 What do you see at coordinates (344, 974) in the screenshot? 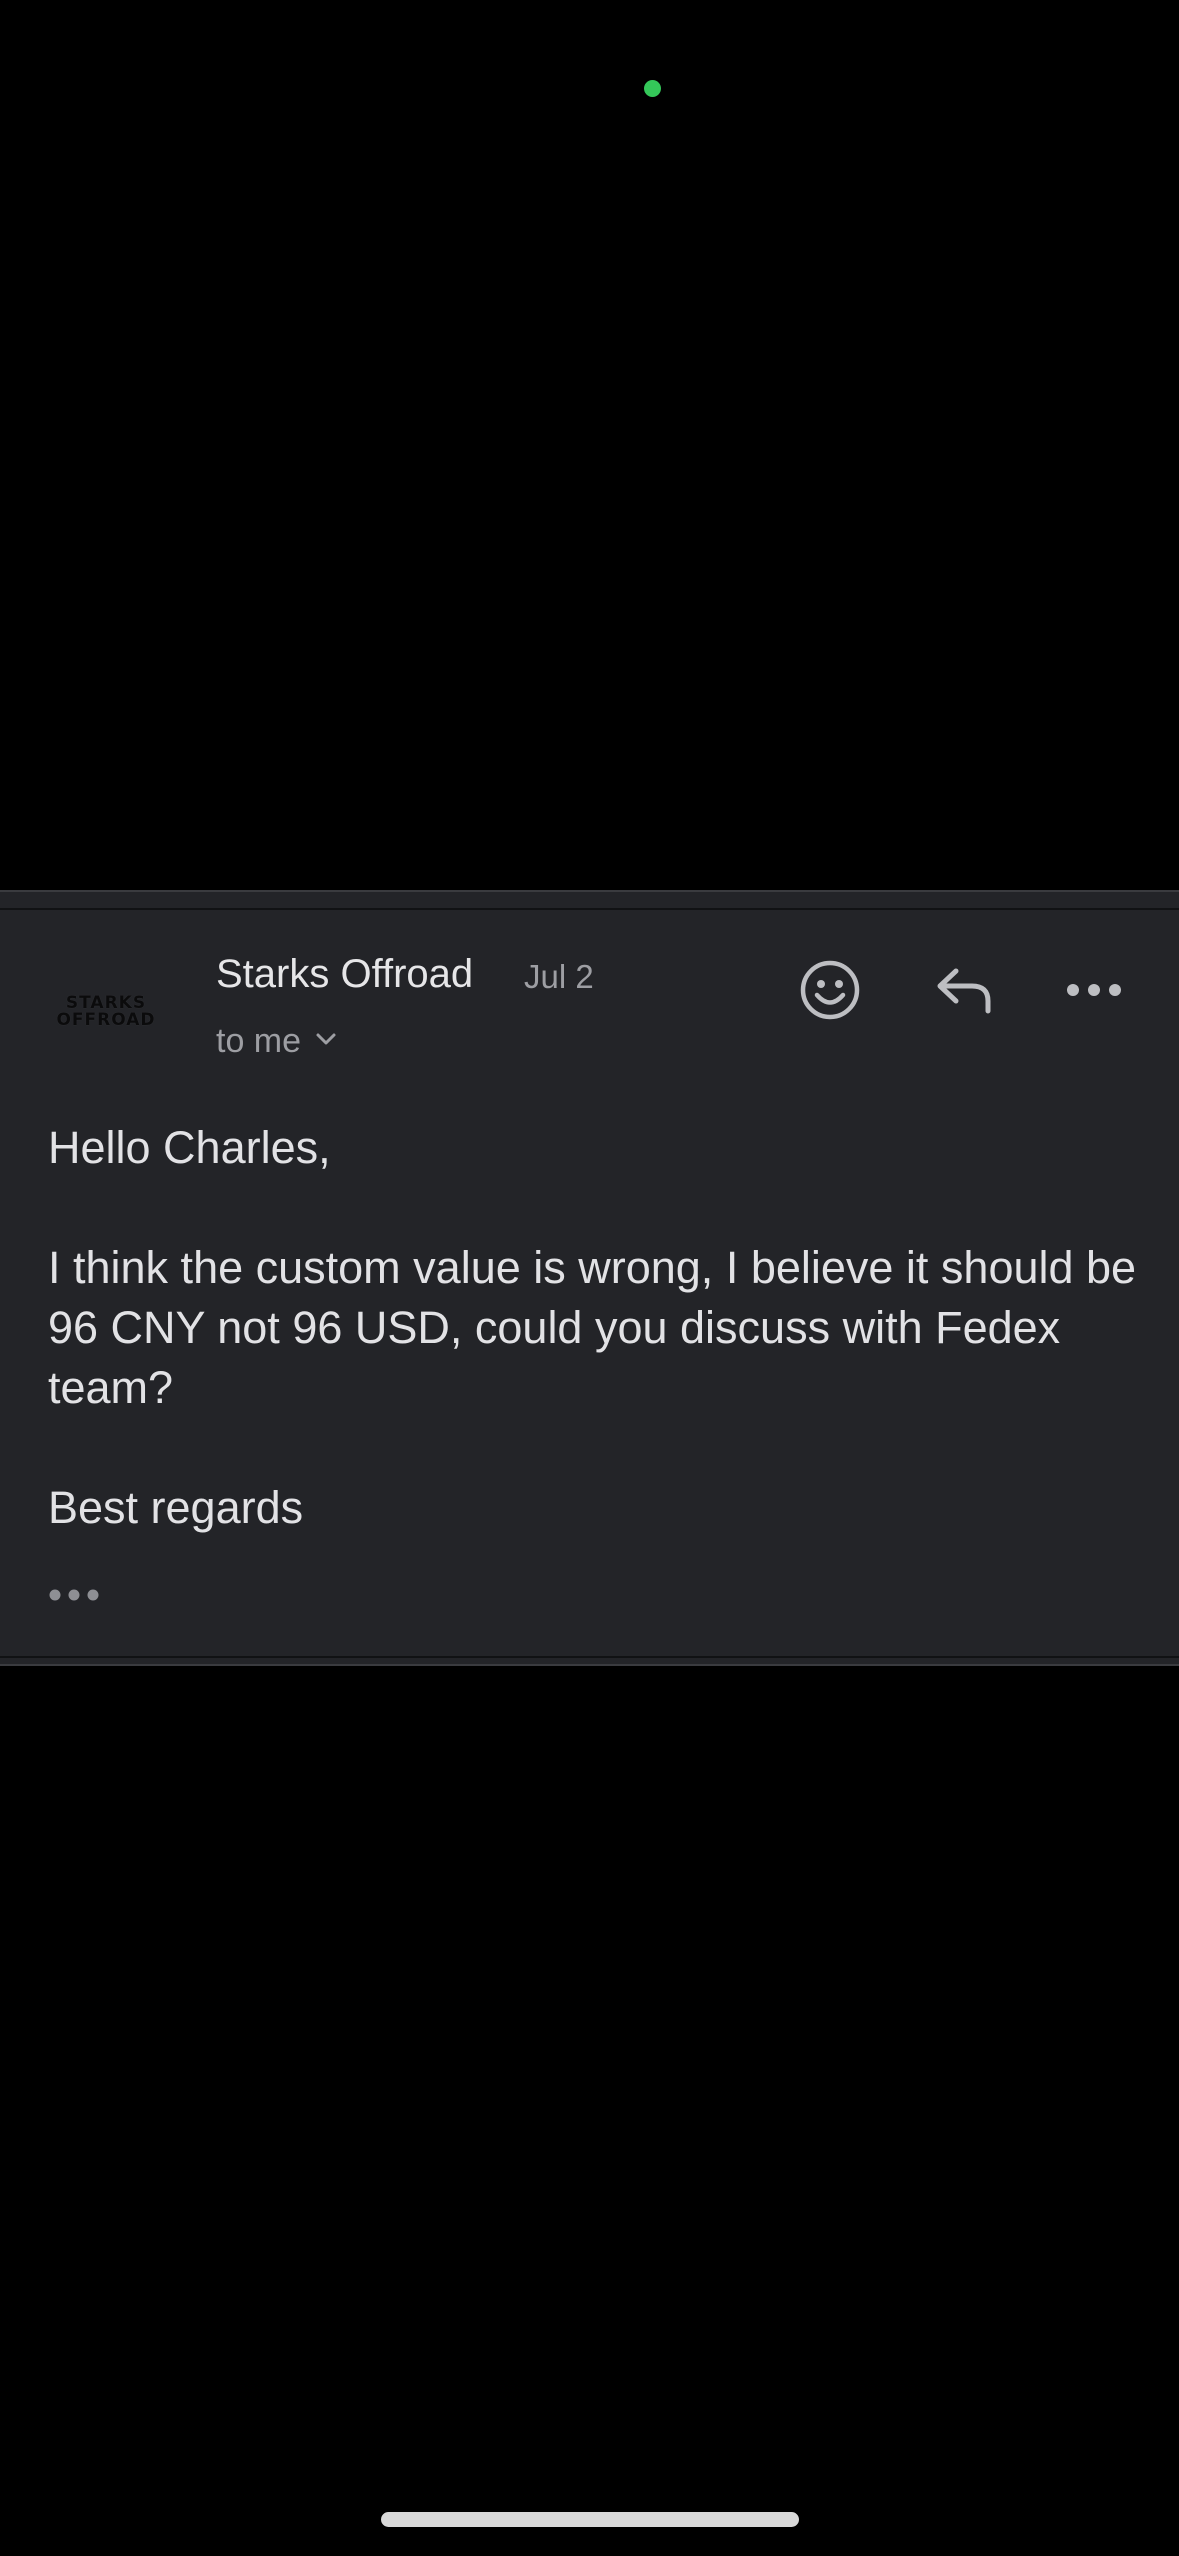
I see `sender-name: Starks Offroad` at bounding box center [344, 974].